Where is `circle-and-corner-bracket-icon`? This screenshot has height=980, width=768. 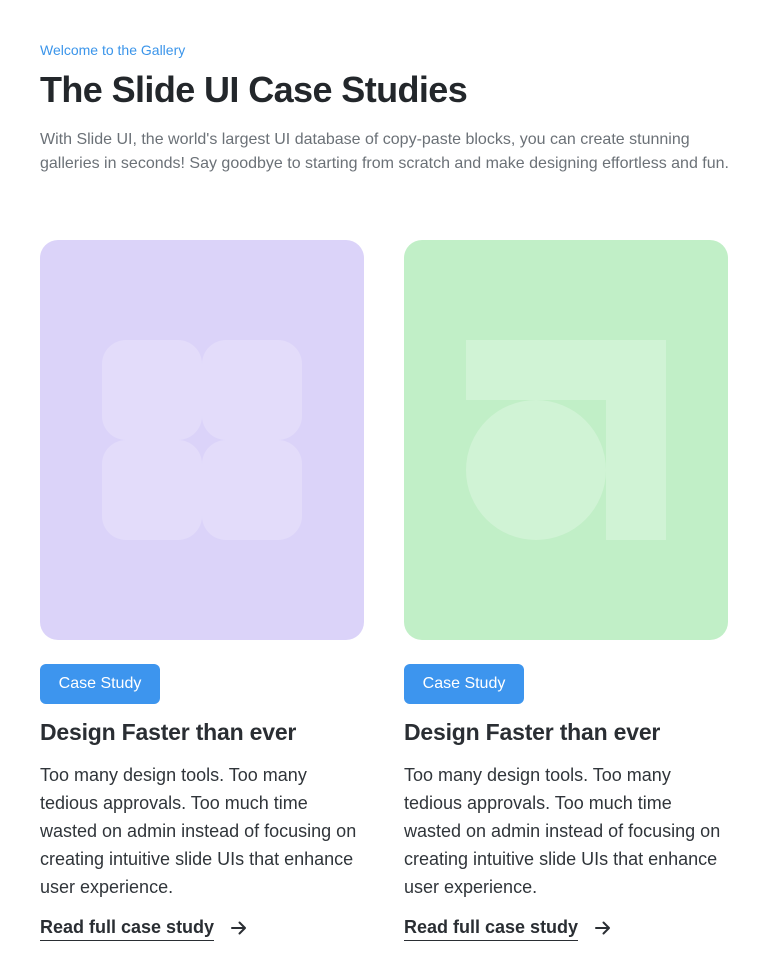
circle-and-corner-bracket-icon is located at coordinates (566, 440).